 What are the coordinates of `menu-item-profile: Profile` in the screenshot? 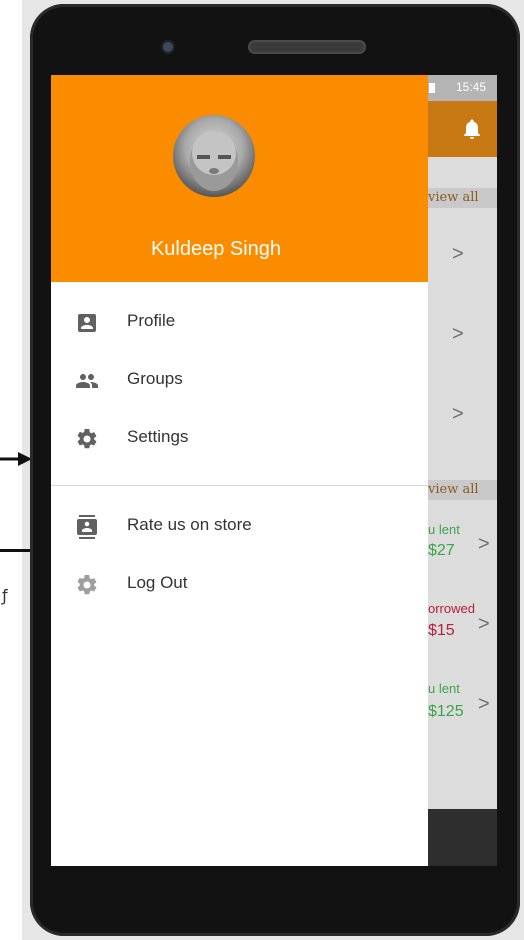 It's located at (239, 323).